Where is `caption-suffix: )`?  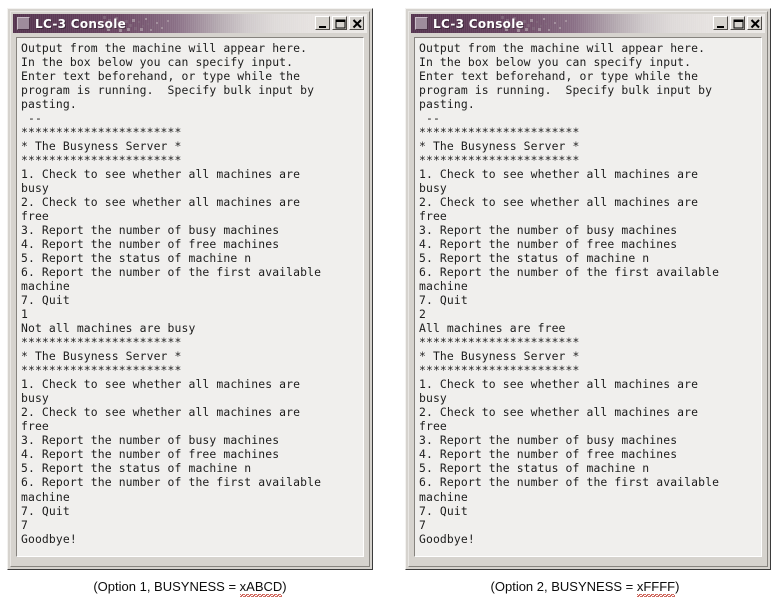 caption-suffix: ) is located at coordinates (677, 586).